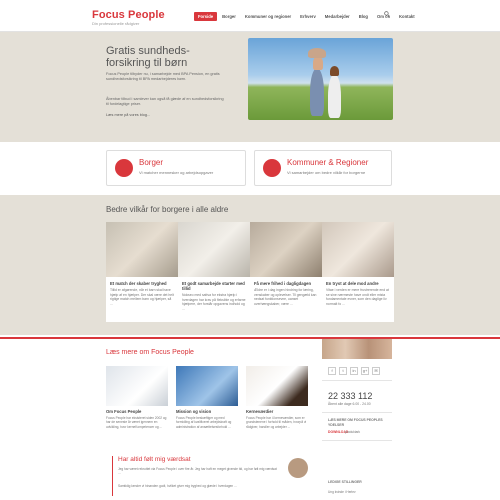 Image resolution: width=500 pixels, height=500 pixels. What do you see at coordinates (353, 432) in the screenshot?
I see `download-text: produktark` at bounding box center [353, 432].